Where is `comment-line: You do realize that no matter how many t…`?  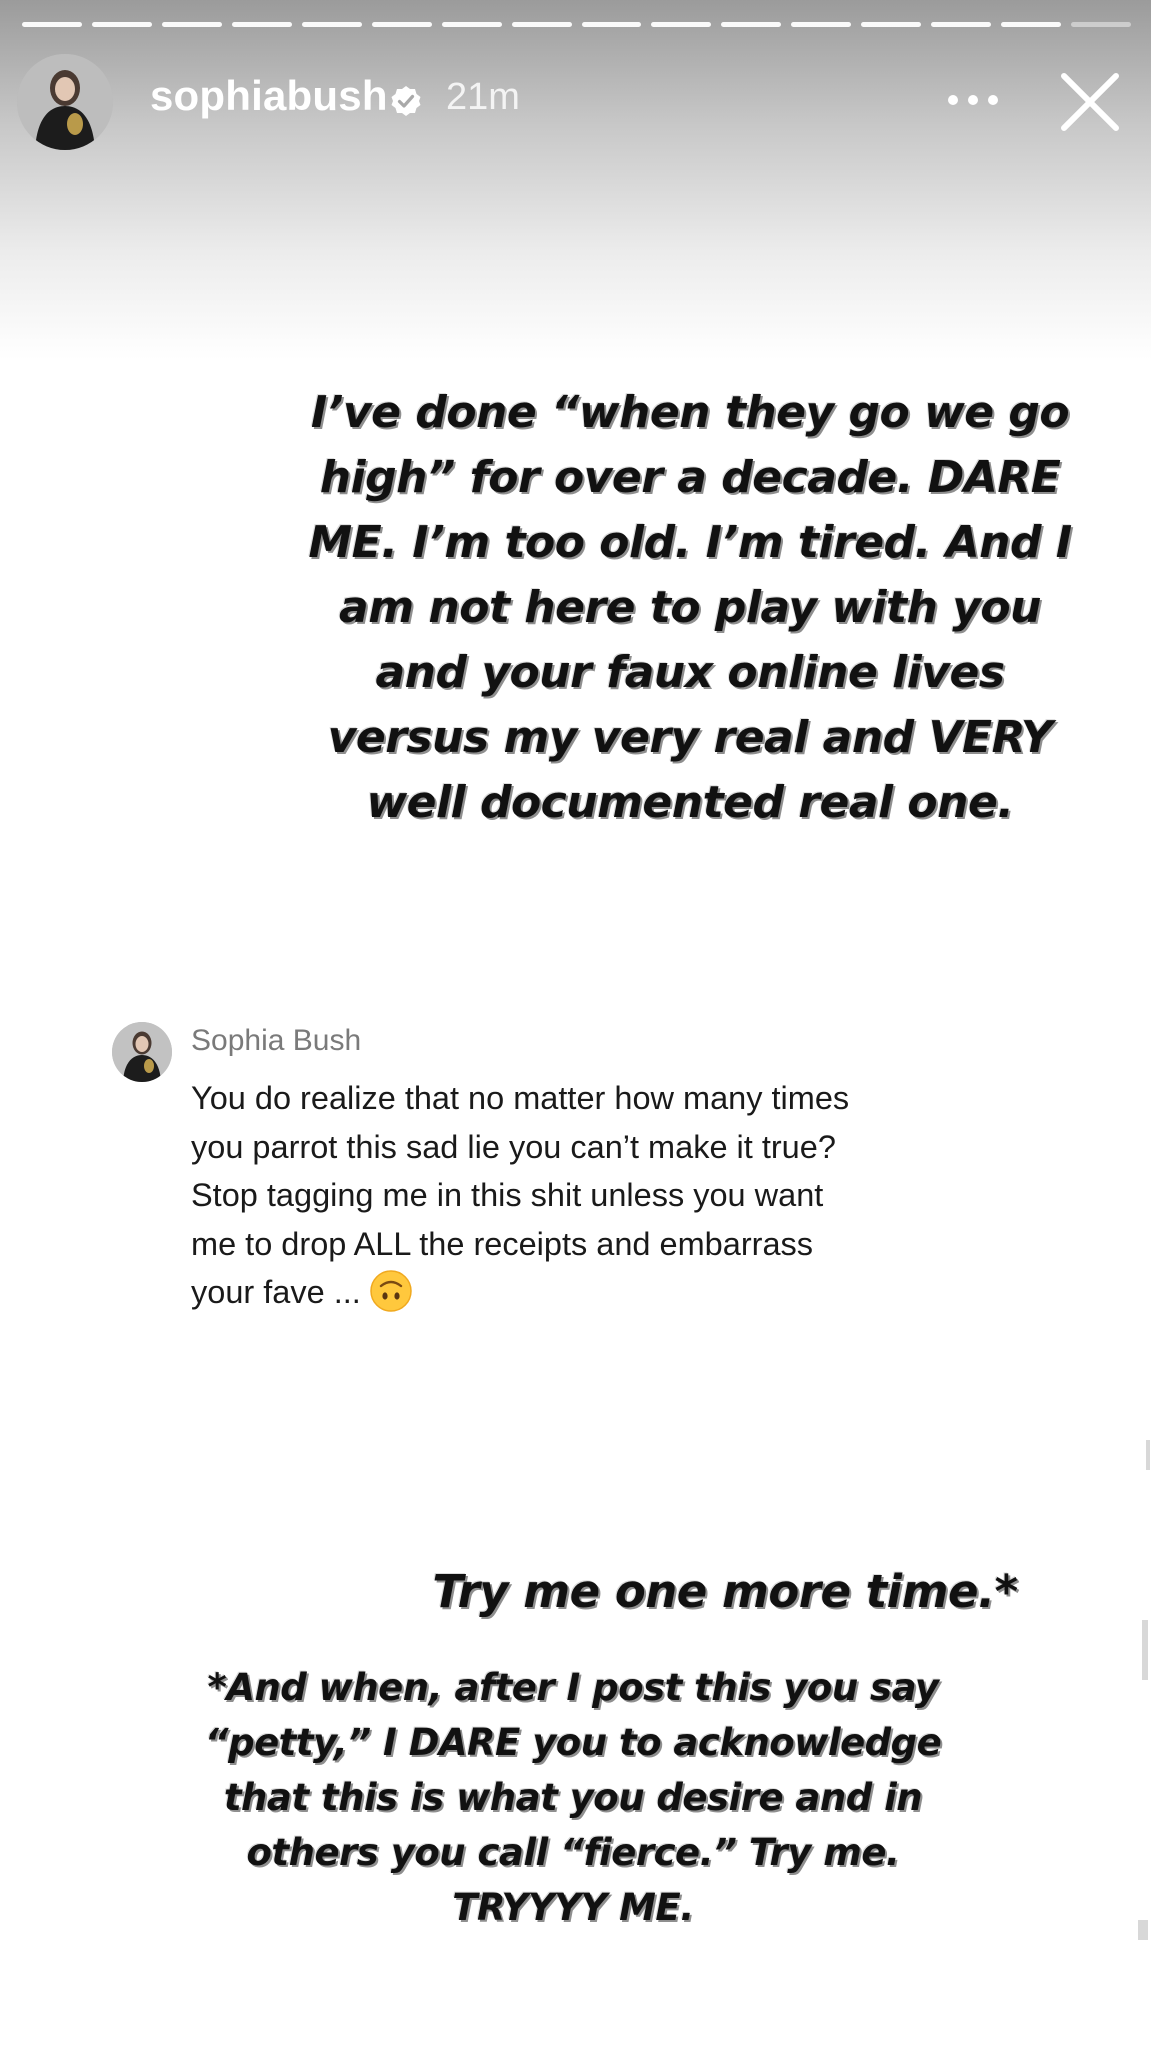
comment-line: You do realize that no matter how many t… is located at coordinates (520, 1098).